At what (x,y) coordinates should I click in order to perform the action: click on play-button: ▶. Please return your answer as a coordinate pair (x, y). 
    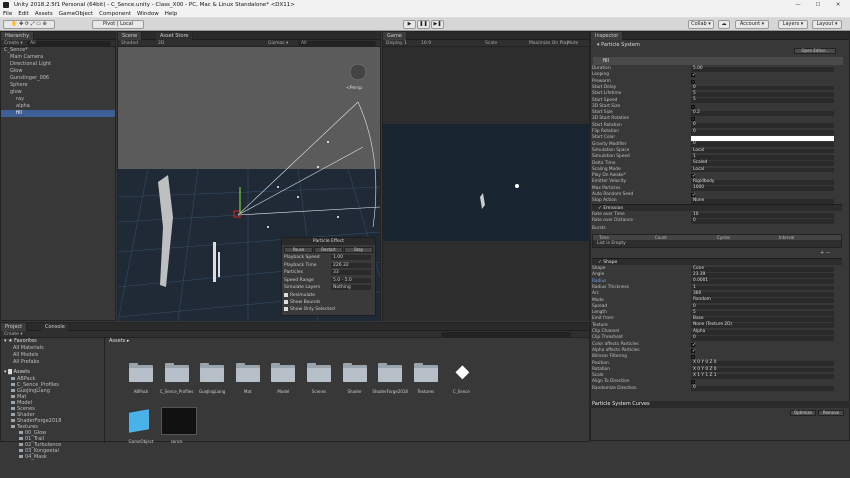
    Looking at the image, I should click on (409, 24).